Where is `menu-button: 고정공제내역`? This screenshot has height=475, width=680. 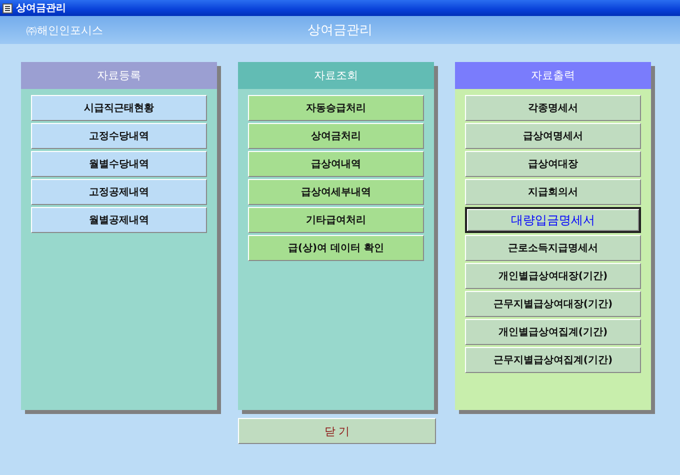
menu-button: 고정공제내역 is located at coordinates (119, 192).